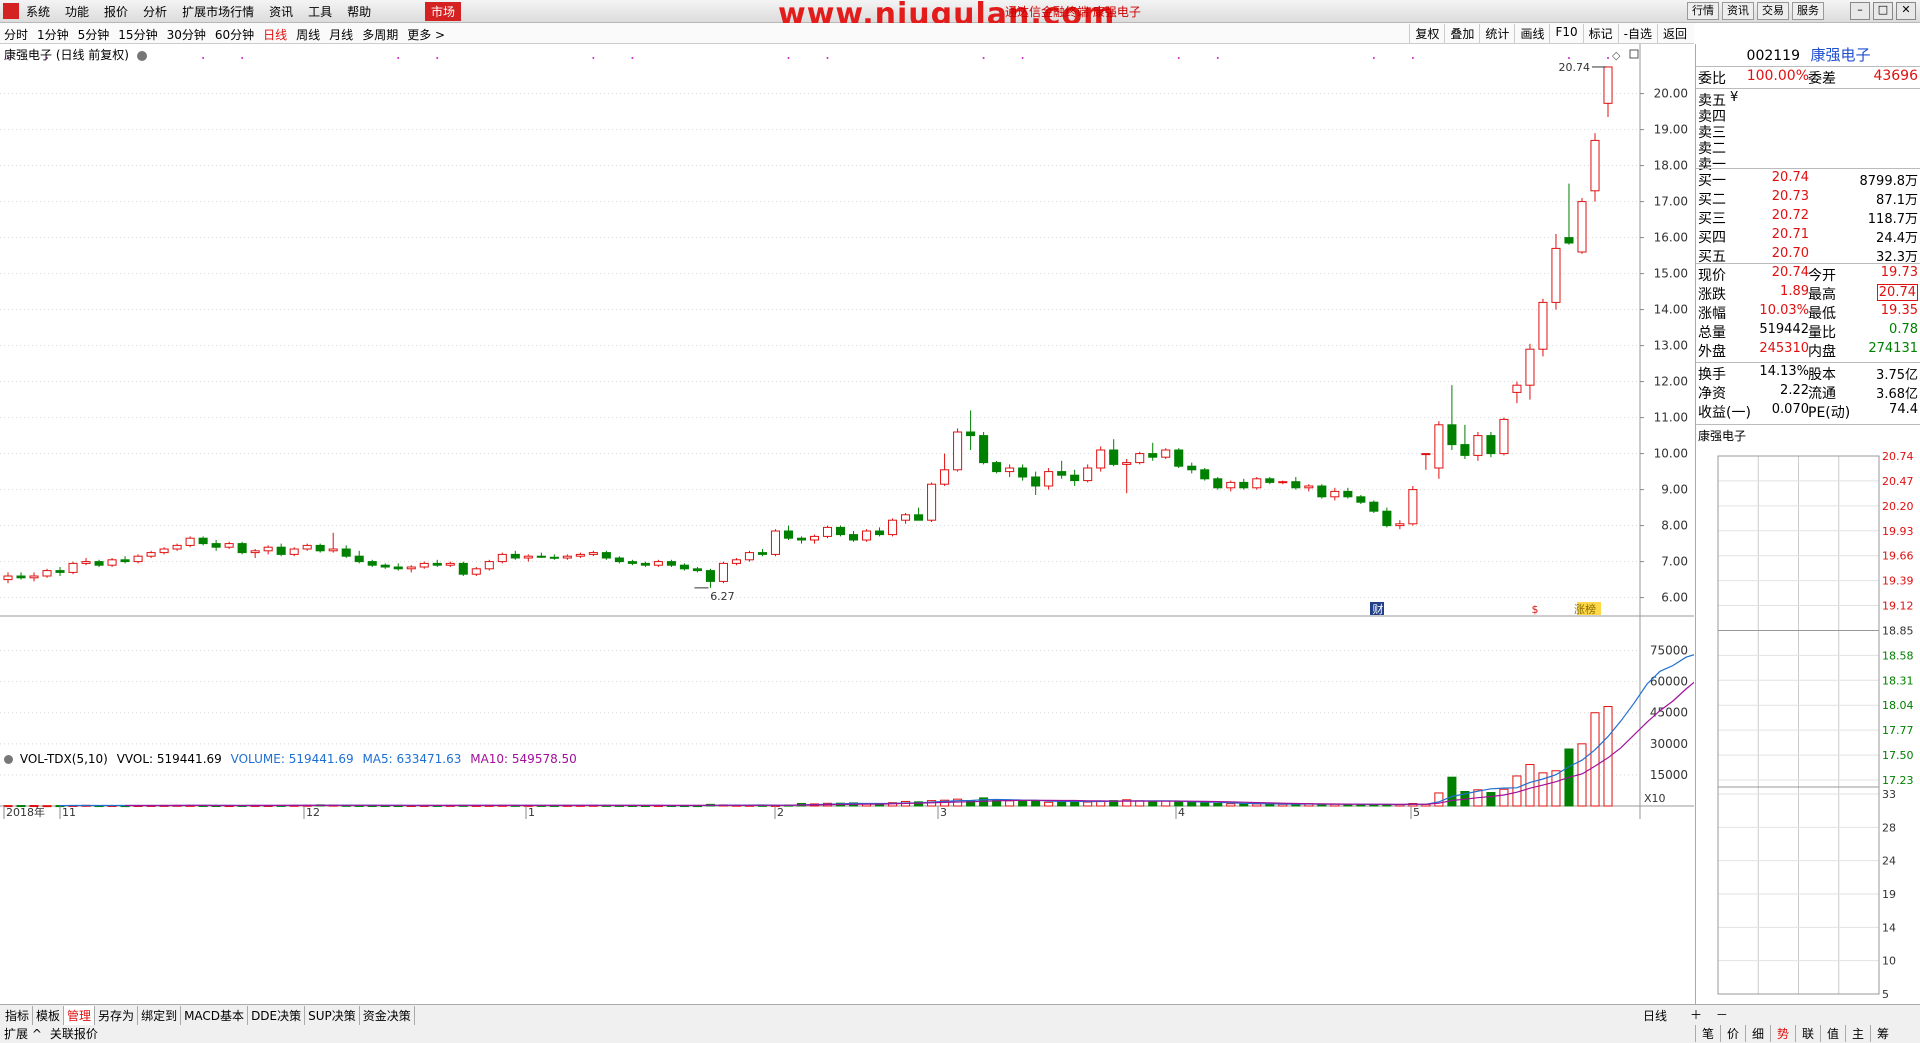 This screenshot has height=1043, width=1920. What do you see at coordinates (8, 759) in the screenshot?
I see `legend-toggle-icon` at bounding box center [8, 759].